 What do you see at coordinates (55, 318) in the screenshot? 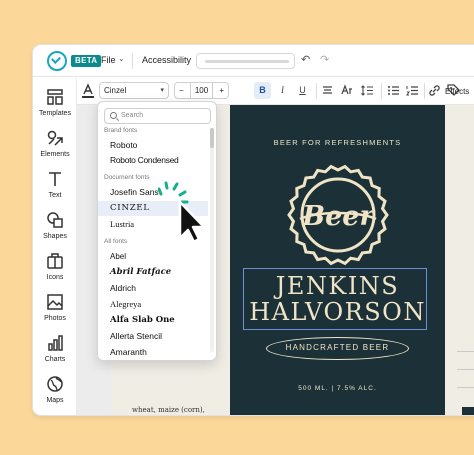
I see `sidebar-item-label: Photos` at bounding box center [55, 318].